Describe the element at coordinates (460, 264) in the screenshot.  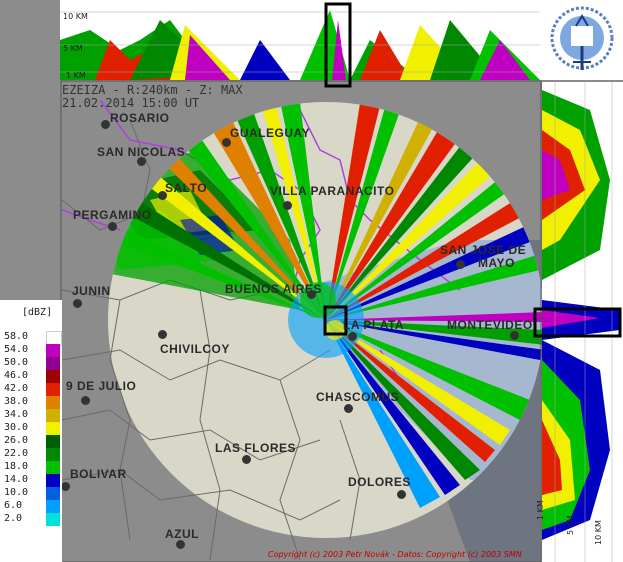
I see `city-marker-san-jose-de-mayo` at that location.